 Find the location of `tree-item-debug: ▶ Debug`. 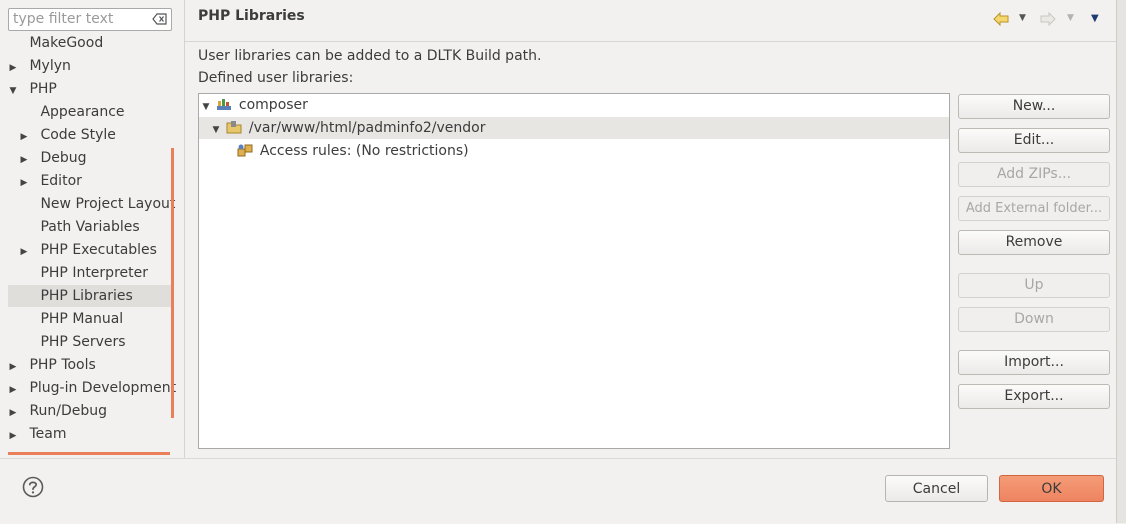

tree-item-debug: ▶ Debug is located at coordinates (53, 158).